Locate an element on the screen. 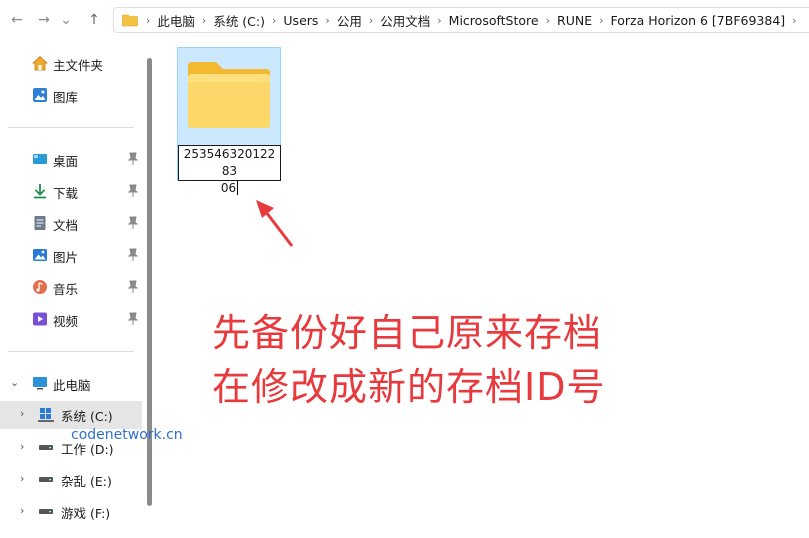  document-icon is located at coordinates (40, 223).